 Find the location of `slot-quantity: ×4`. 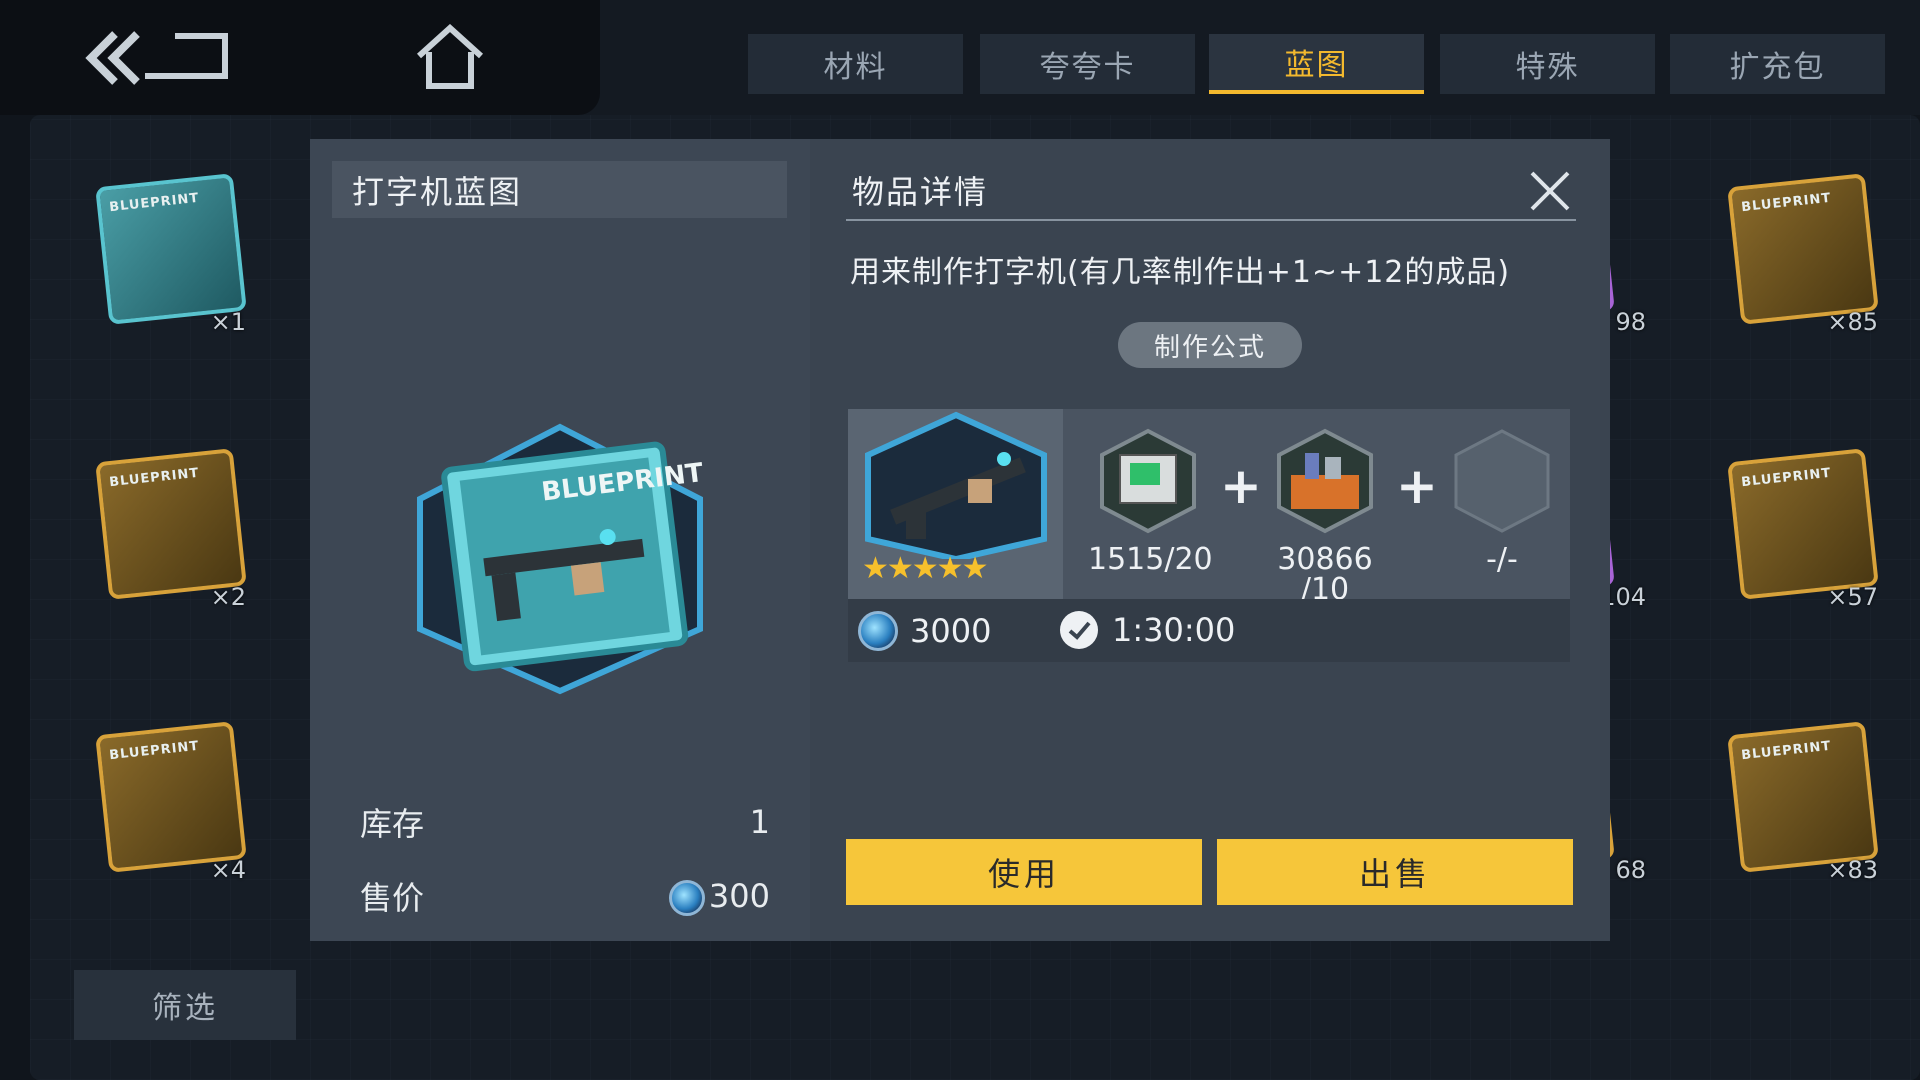

slot-quantity: ×4 is located at coordinates (228, 870).